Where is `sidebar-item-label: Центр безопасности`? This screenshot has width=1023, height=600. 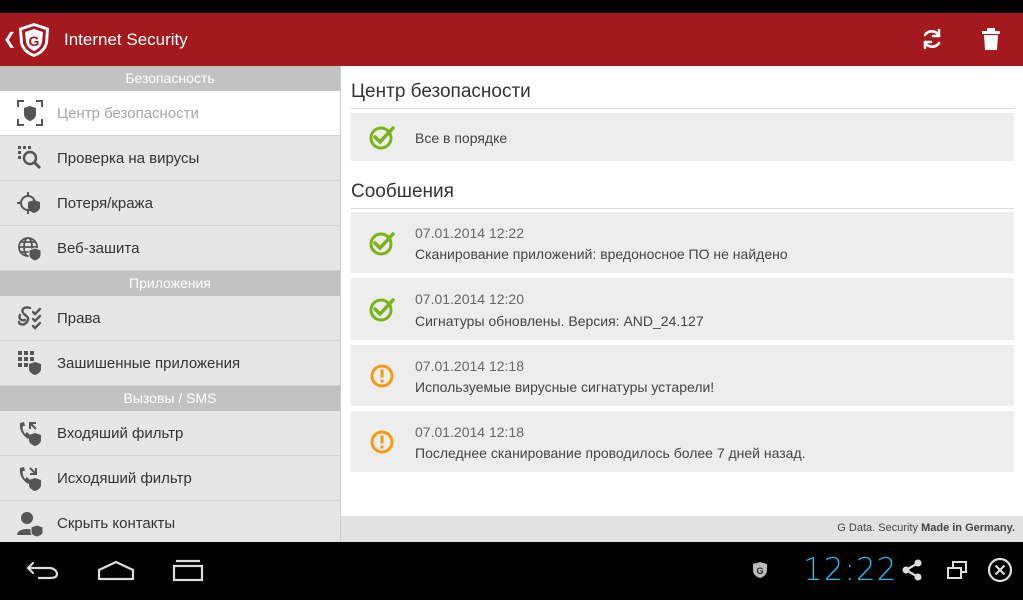
sidebar-item-label: Центр безопасности is located at coordinates (128, 113).